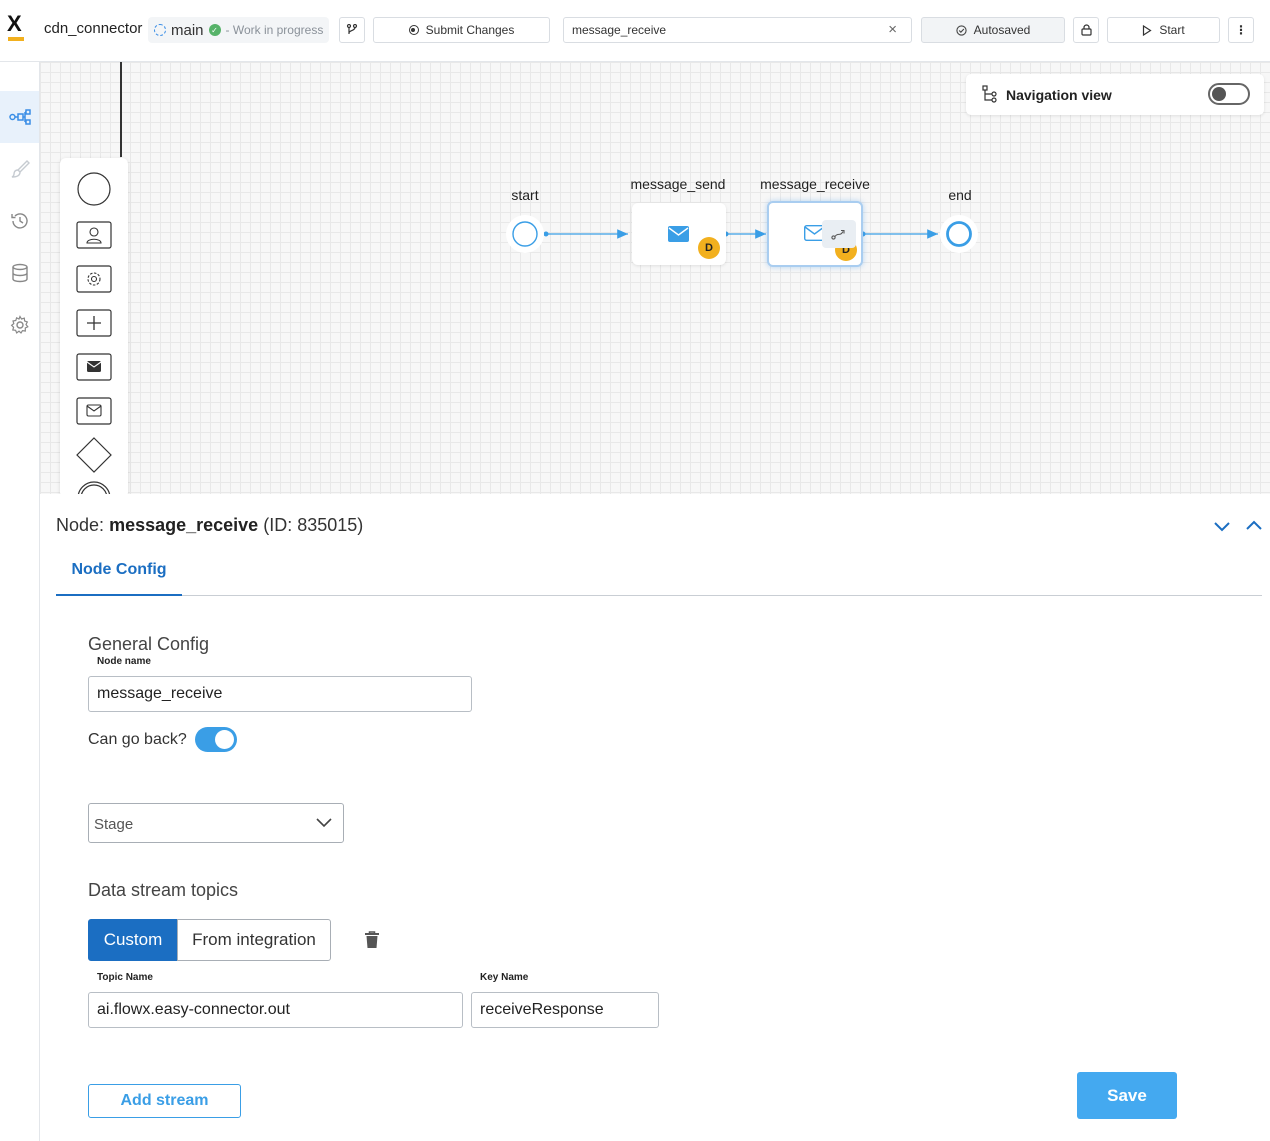 This screenshot has height=1141, width=1270. Describe the element at coordinates (815, 184) in the screenshot. I see `node-label-message-receive: message_receive` at that location.